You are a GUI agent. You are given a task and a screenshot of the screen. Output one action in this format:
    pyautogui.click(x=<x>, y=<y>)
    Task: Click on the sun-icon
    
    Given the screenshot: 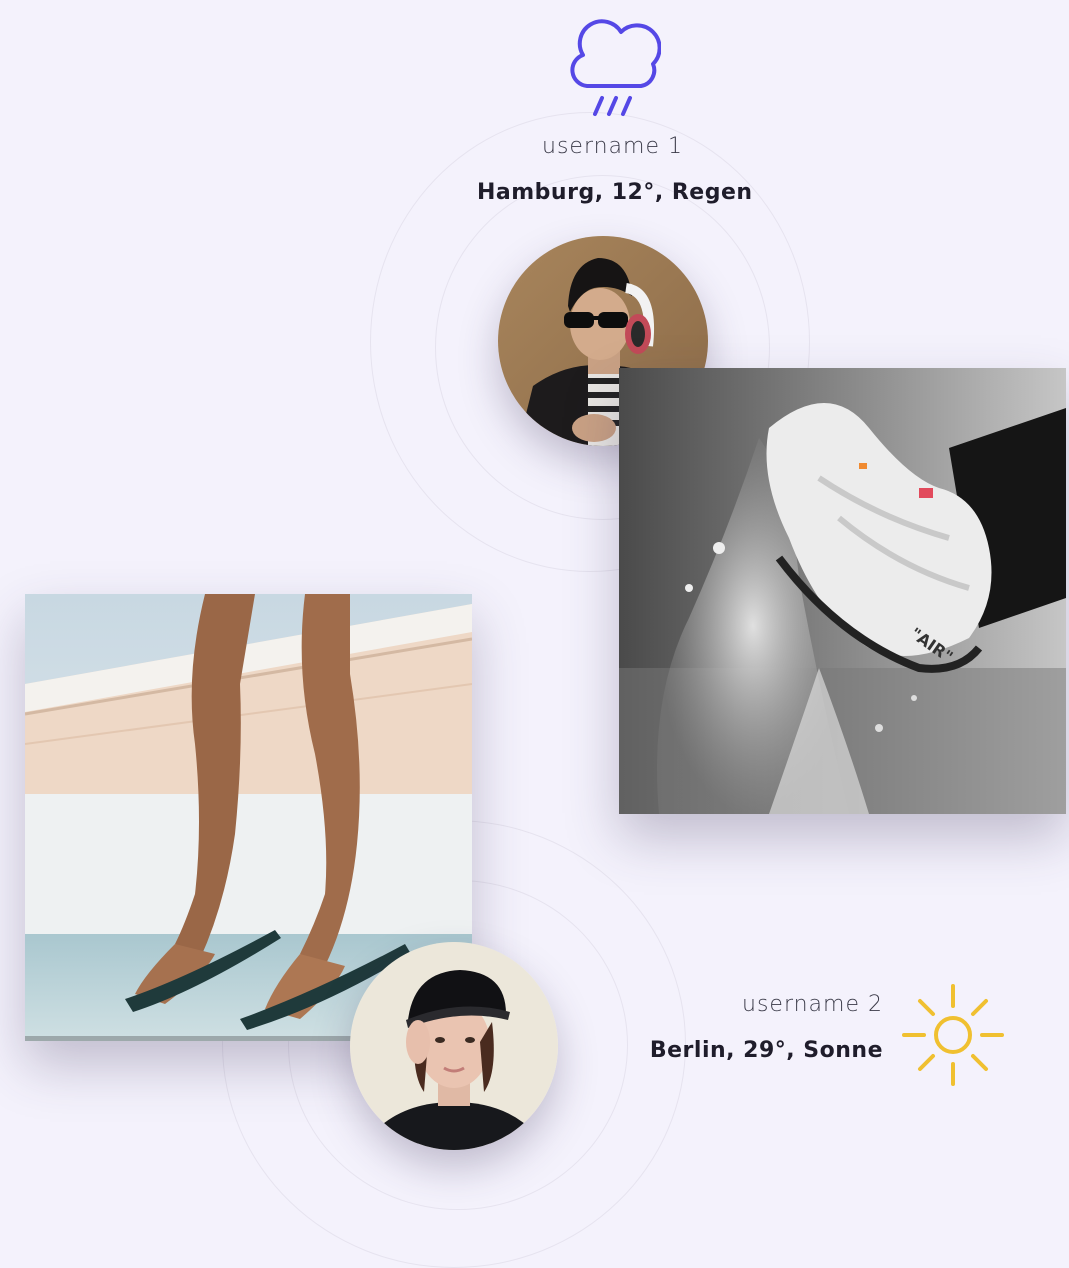 What is the action you would take?
    pyautogui.click(x=953, y=1035)
    